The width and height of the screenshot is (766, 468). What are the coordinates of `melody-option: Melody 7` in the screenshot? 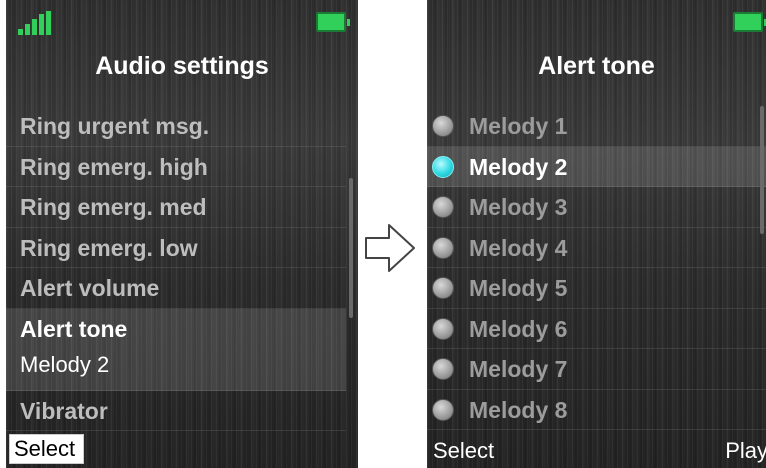 It's located at (596, 369).